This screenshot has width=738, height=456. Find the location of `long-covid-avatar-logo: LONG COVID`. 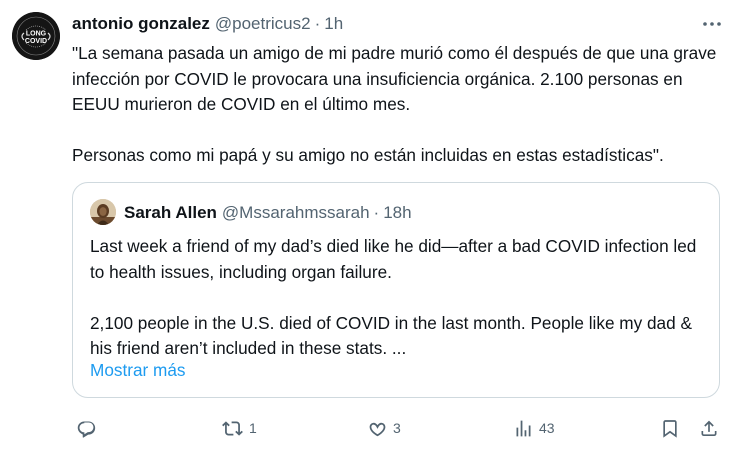

long-covid-avatar-logo: LONG COVID is located at coordinates (36, 36).